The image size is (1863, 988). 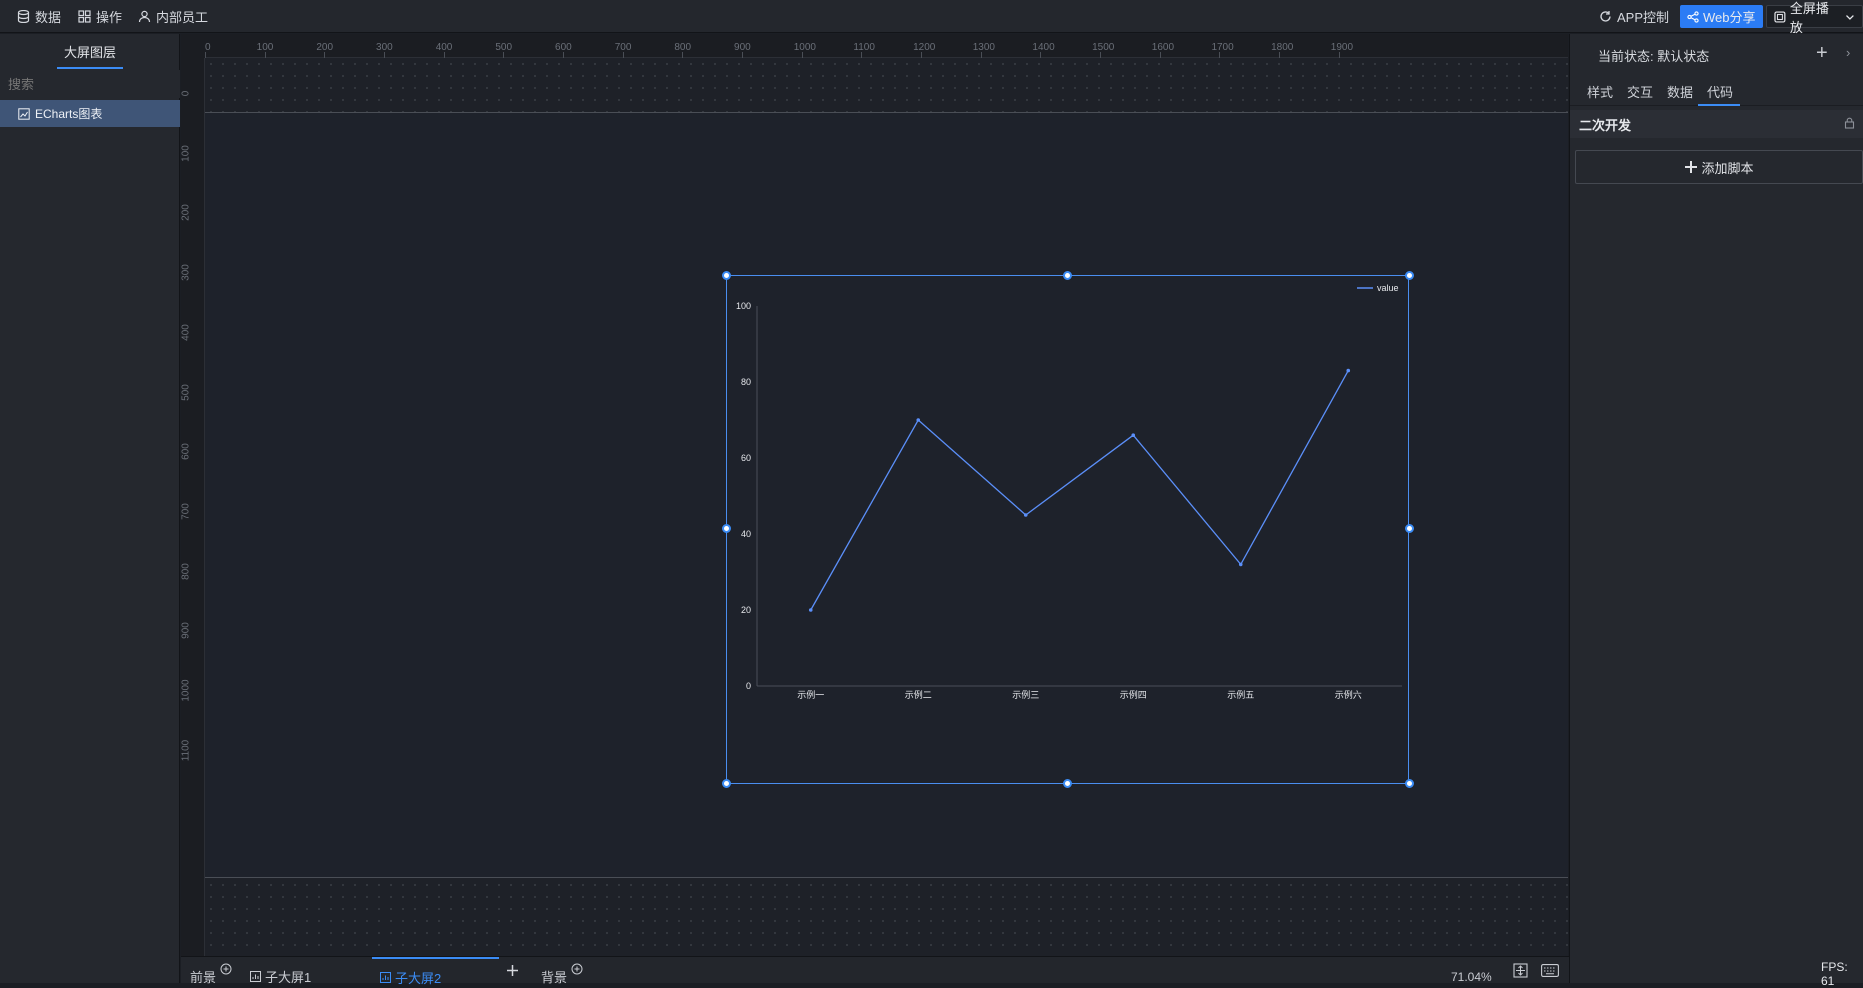 What do you see at coordinates (1780, 16) in the screenshot?
I see `fullscreen-icon` at bounding box center [1780, 16].